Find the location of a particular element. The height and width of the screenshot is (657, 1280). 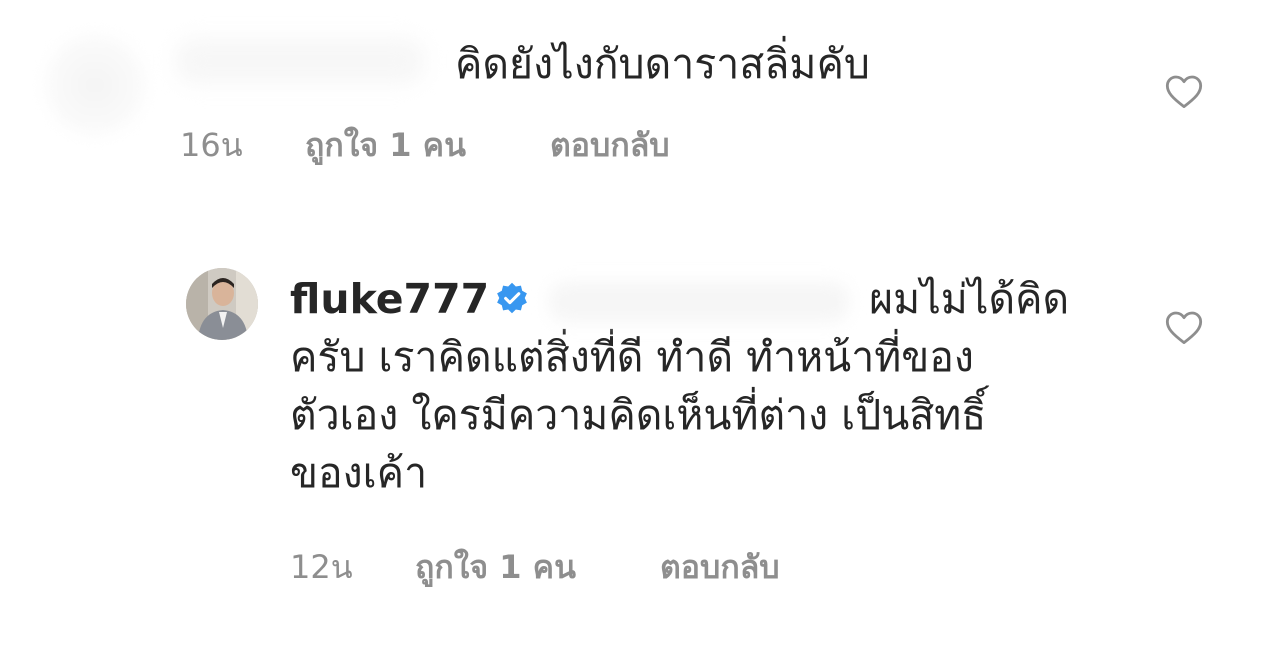

comment-time: 16น is located at coordinates (211, 145).